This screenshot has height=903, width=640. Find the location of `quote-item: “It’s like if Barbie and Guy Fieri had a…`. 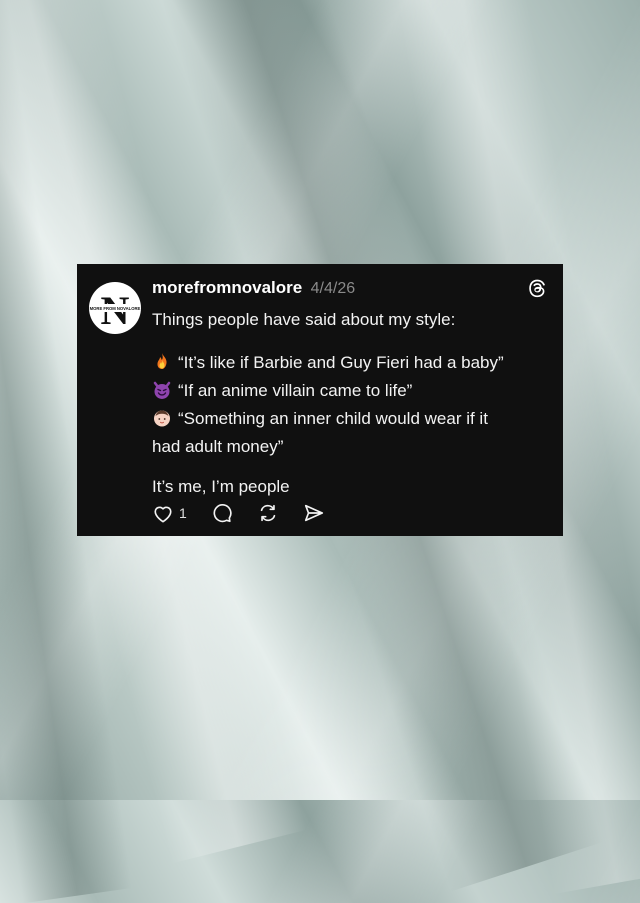

quote-item: “It’s like if Barbie and Guy Fieri had a… is located at coordinates (349, 363).